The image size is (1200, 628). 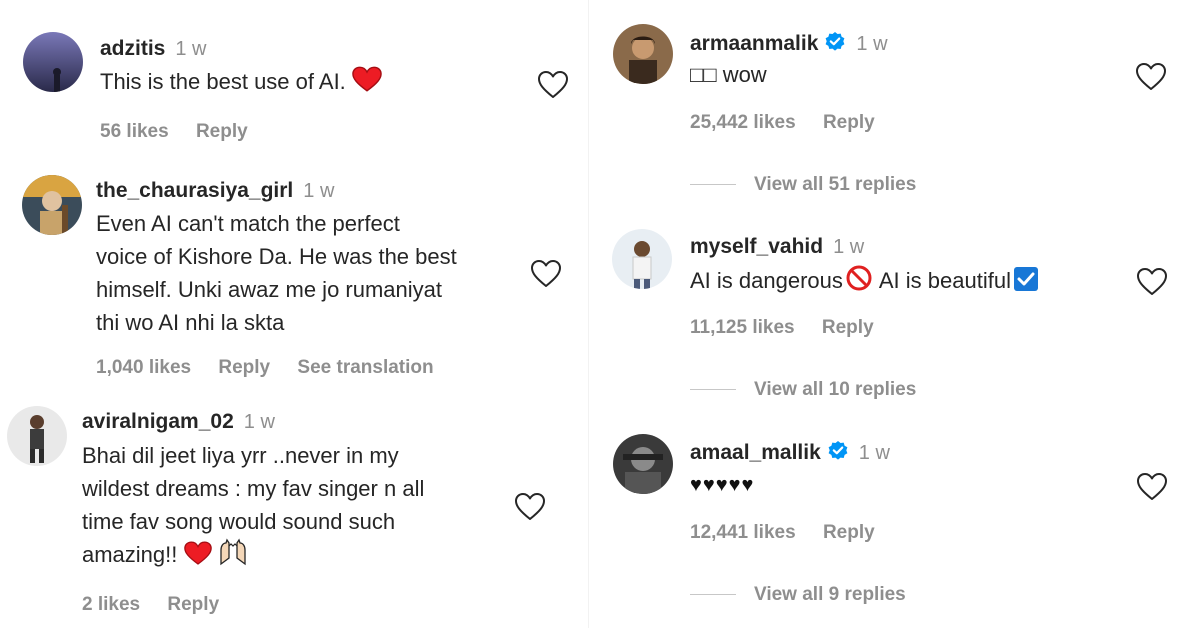 What do you see at coordinates (910, 280) in the screenshot?
I see `comment-text: AI is dangerous AI is beautiful` at bounding box center [910, 280].